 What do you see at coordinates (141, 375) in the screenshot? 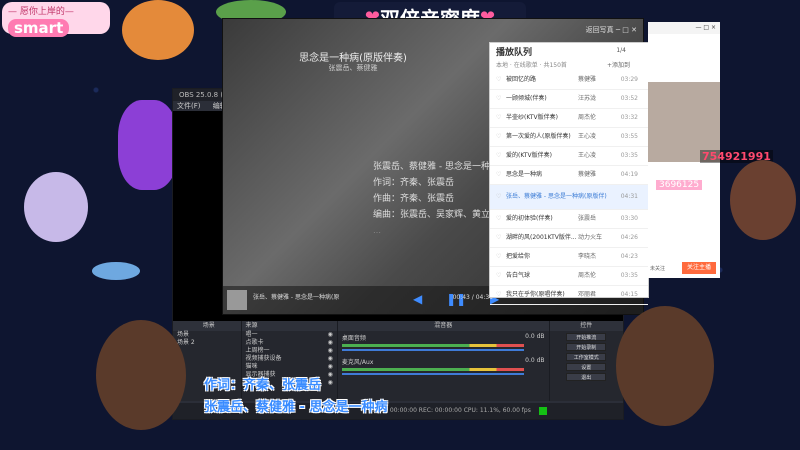
I see `cartoon-girl-left` at bounding box center [141, 375].